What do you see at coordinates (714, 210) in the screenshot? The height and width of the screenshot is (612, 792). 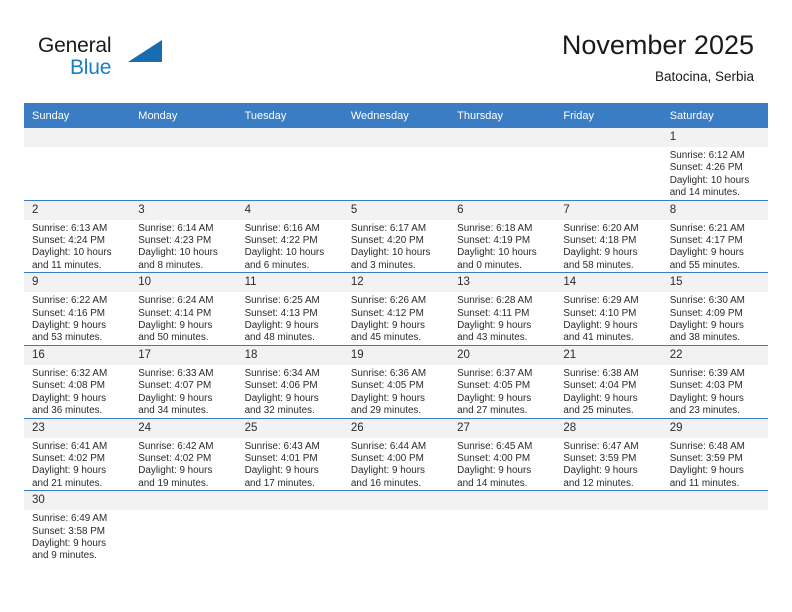 I see `day-number: 8` at bounding box center [714, 210].